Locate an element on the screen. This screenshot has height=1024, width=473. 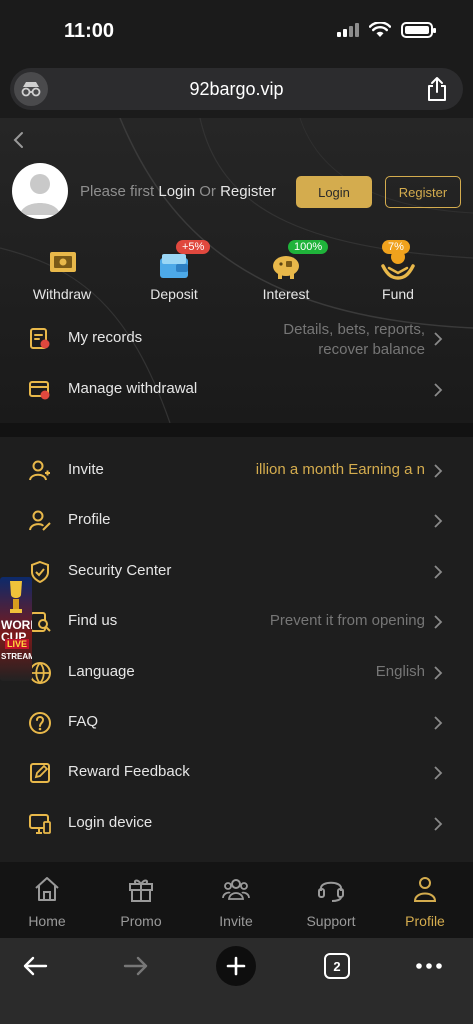
address-bar: 92bargo.vip is located at coordinates (236, 89).